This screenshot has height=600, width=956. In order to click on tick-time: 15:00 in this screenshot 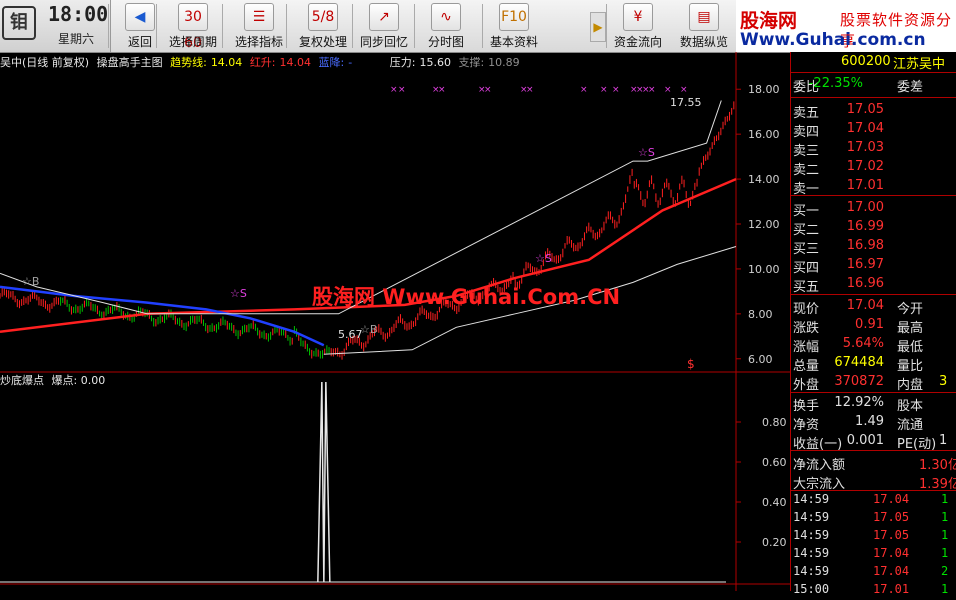, I will do `click(811, 589)`.